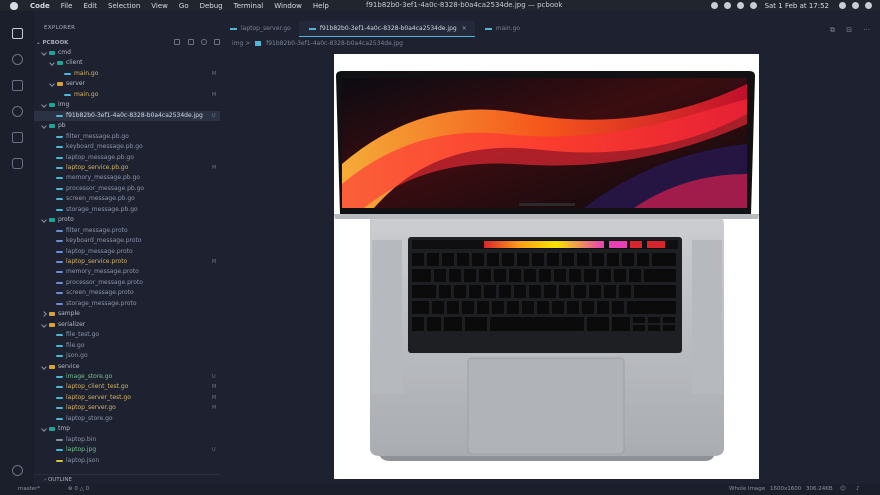 Image resolution: width=880 pixels, height=495 pixels. What do you see at coordinates (464, 28) in the screenshot?
I see `close-tab-icon: ×` at bounding box center [464, 28].